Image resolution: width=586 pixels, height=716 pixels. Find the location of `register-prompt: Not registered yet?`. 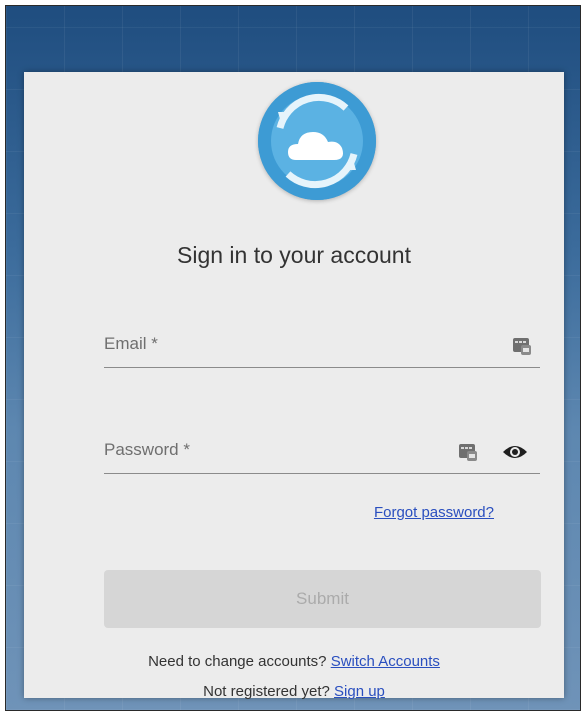

register-prompt: Not registered yet? is located at coordinates (266, 691).